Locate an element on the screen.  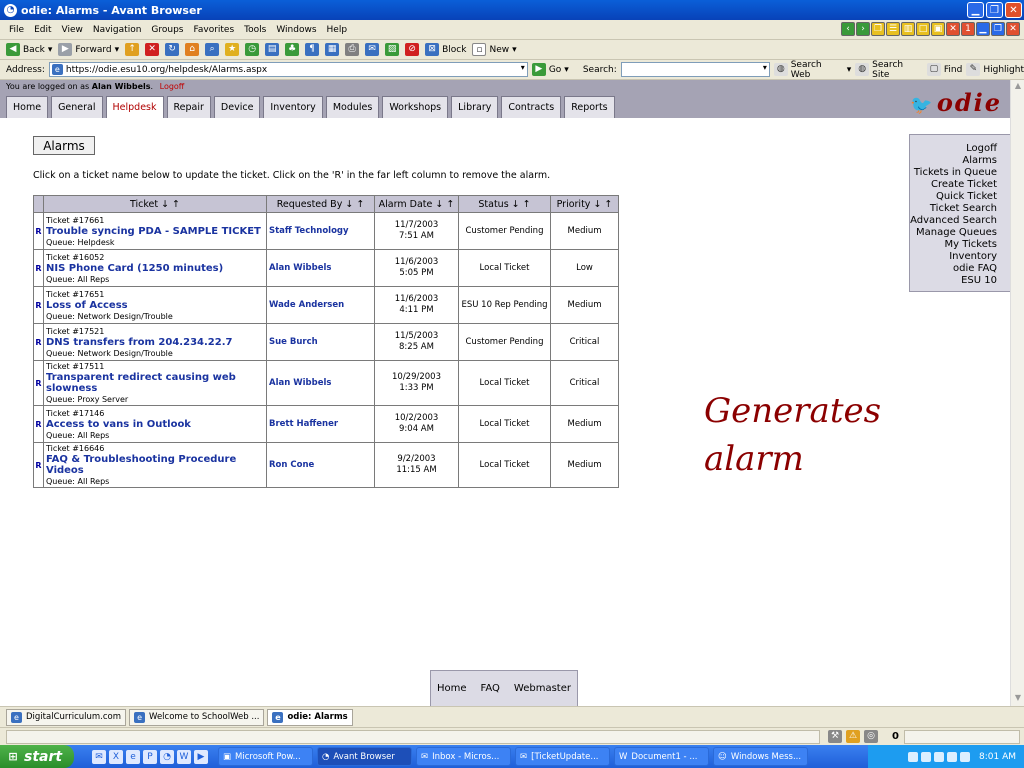
scroll-down-icon: ▼ is located at coordinates (1018, 699).